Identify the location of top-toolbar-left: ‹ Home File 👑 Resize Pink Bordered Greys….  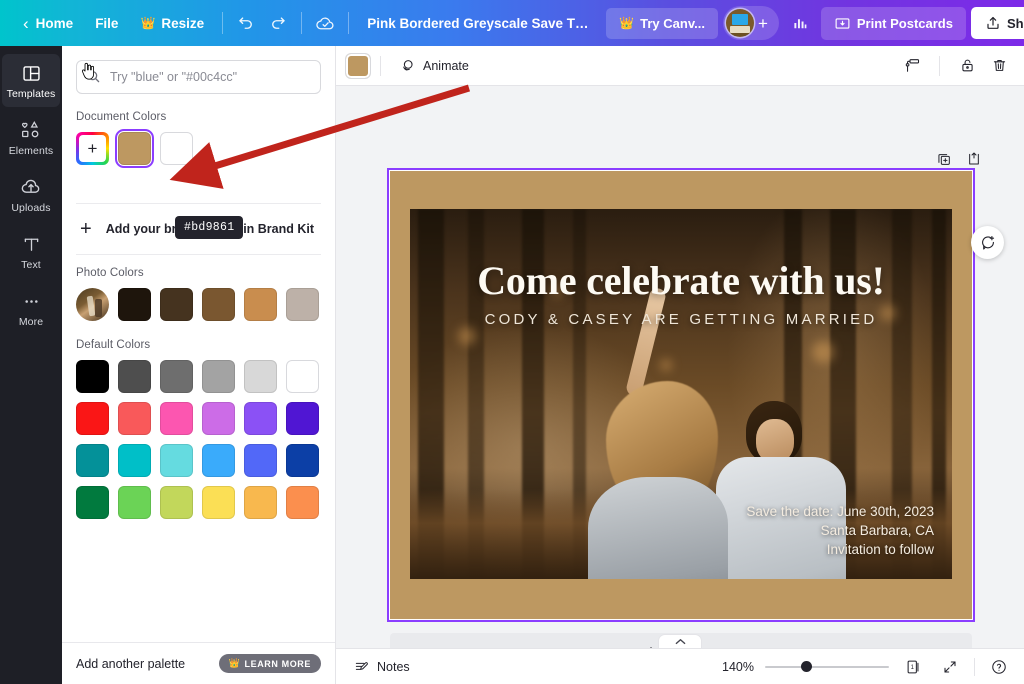
(303, 23).